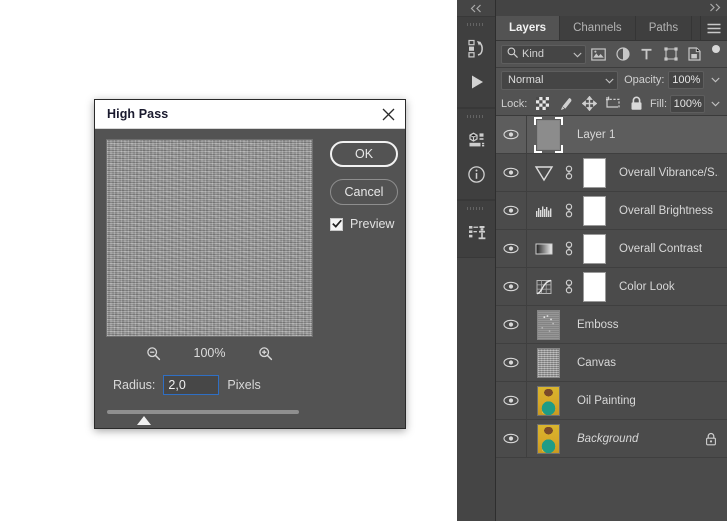  What do you see at coordinates (154, 353) in the screenshot?
I see `zoom-out-icon` at bounding box center [154, 353].